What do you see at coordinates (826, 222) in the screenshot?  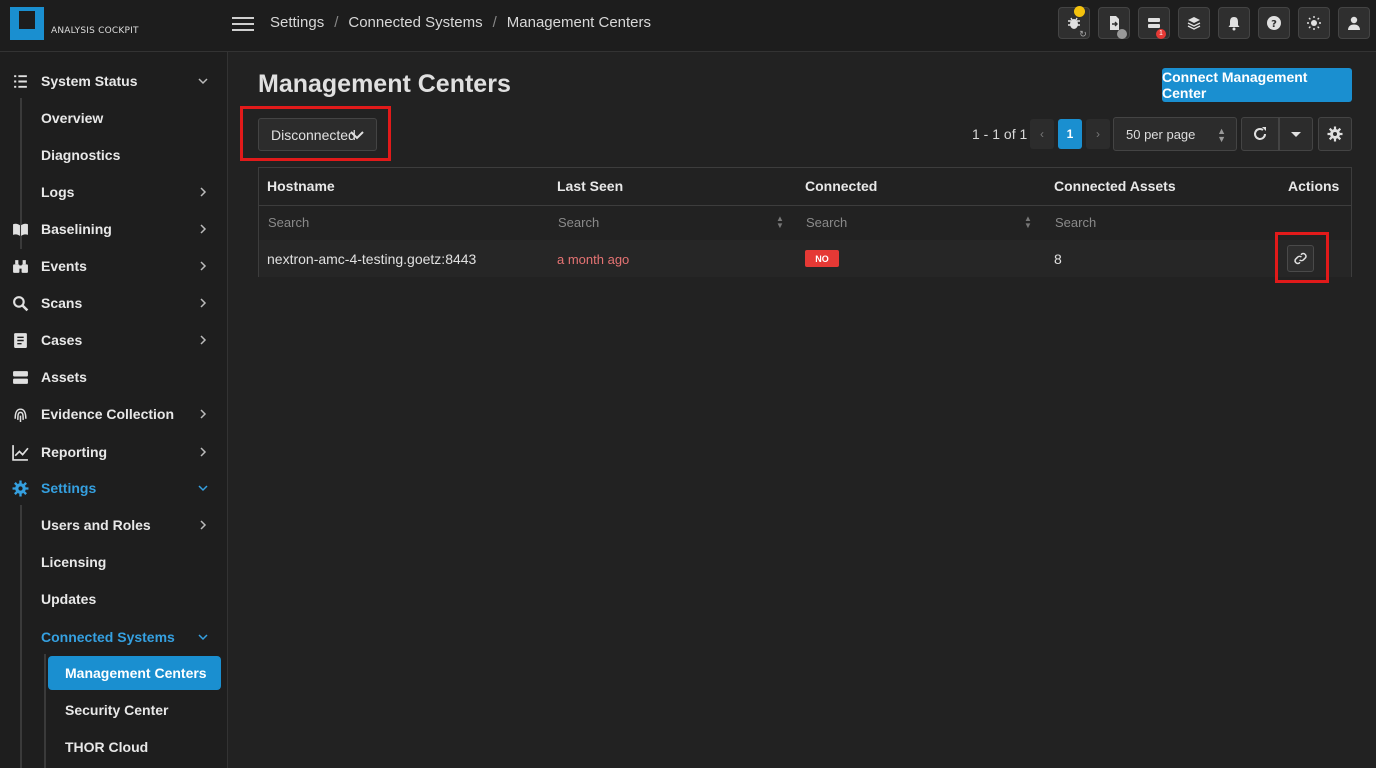 I see `search-connected-input: Search` at bounding box center [826, 222].